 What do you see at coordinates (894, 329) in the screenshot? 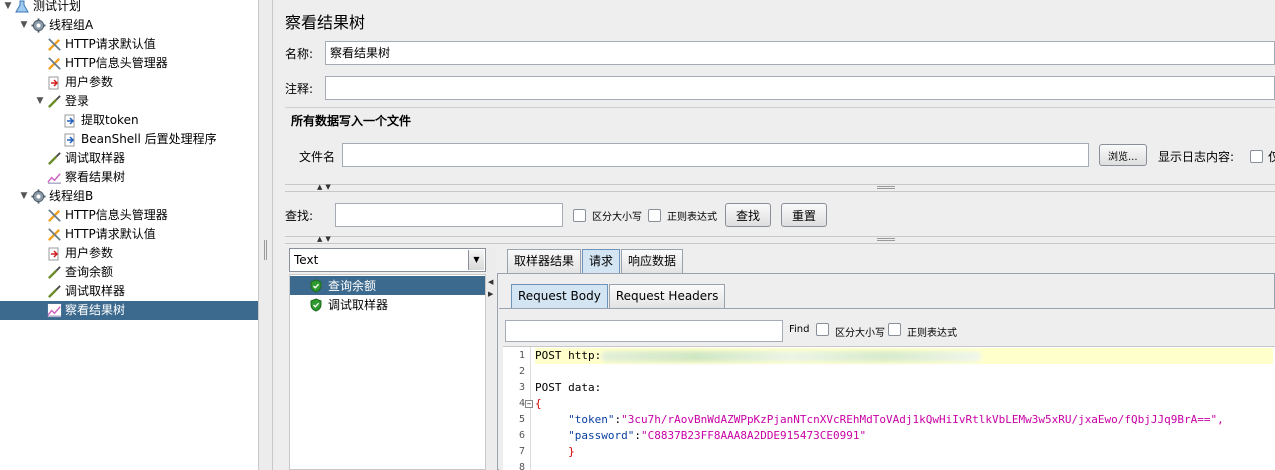
I see `body-regex-checkbox` at bounding box center [894, 329].